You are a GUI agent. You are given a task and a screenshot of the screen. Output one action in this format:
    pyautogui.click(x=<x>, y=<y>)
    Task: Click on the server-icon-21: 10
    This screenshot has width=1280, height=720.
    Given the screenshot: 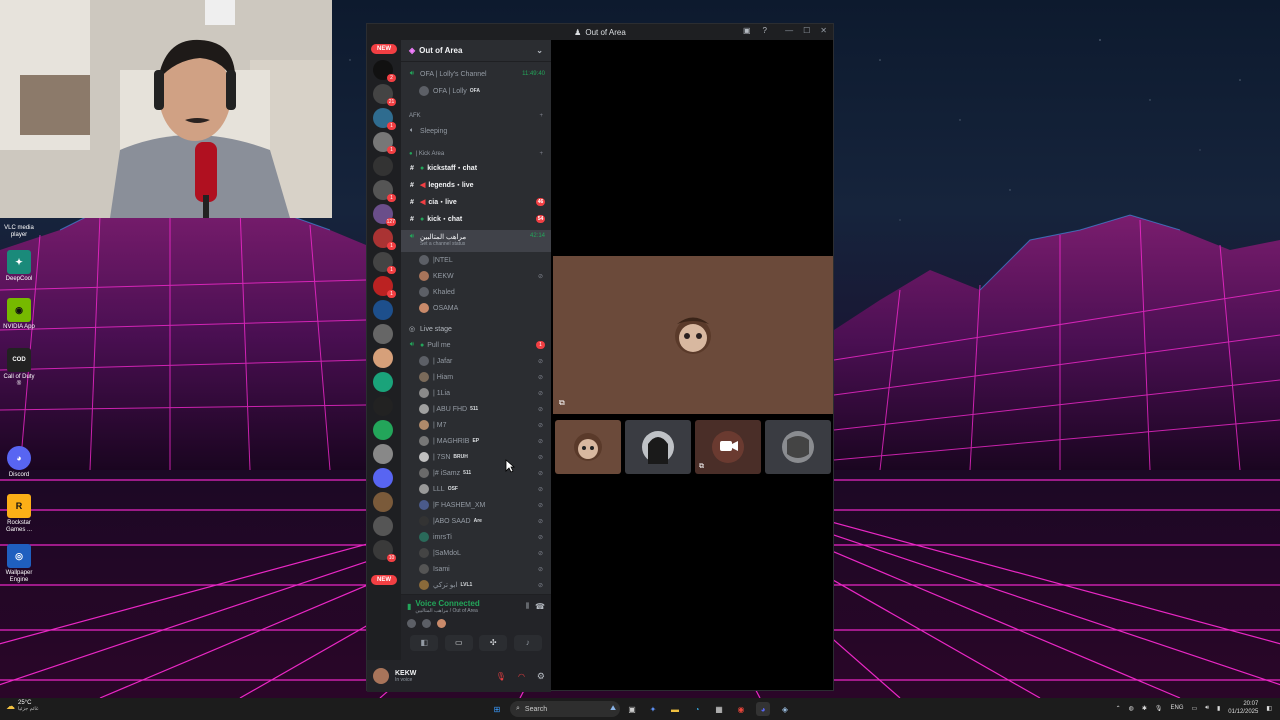 What is the action you would take?
    pyautogui.click(x=384, y=551)
    